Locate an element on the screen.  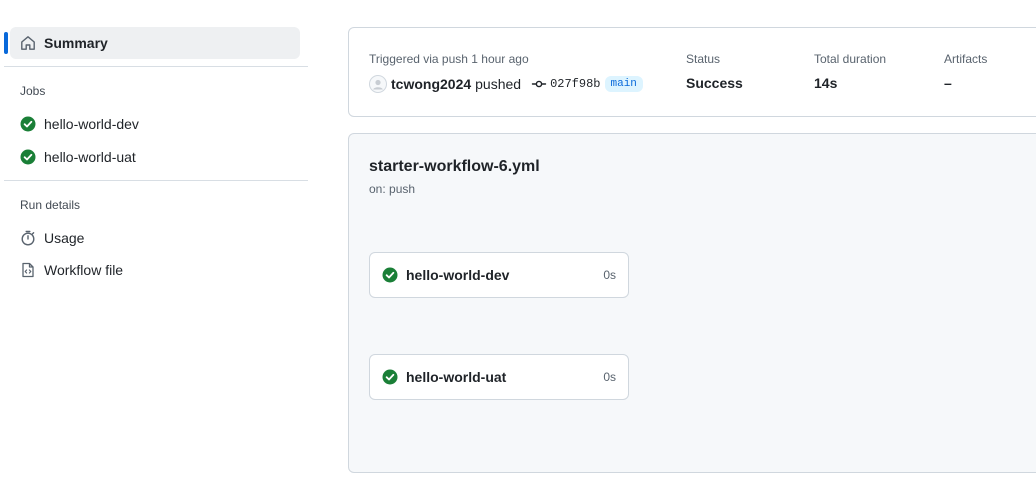
stopwatch-icon is located at coordinates (28, 238).